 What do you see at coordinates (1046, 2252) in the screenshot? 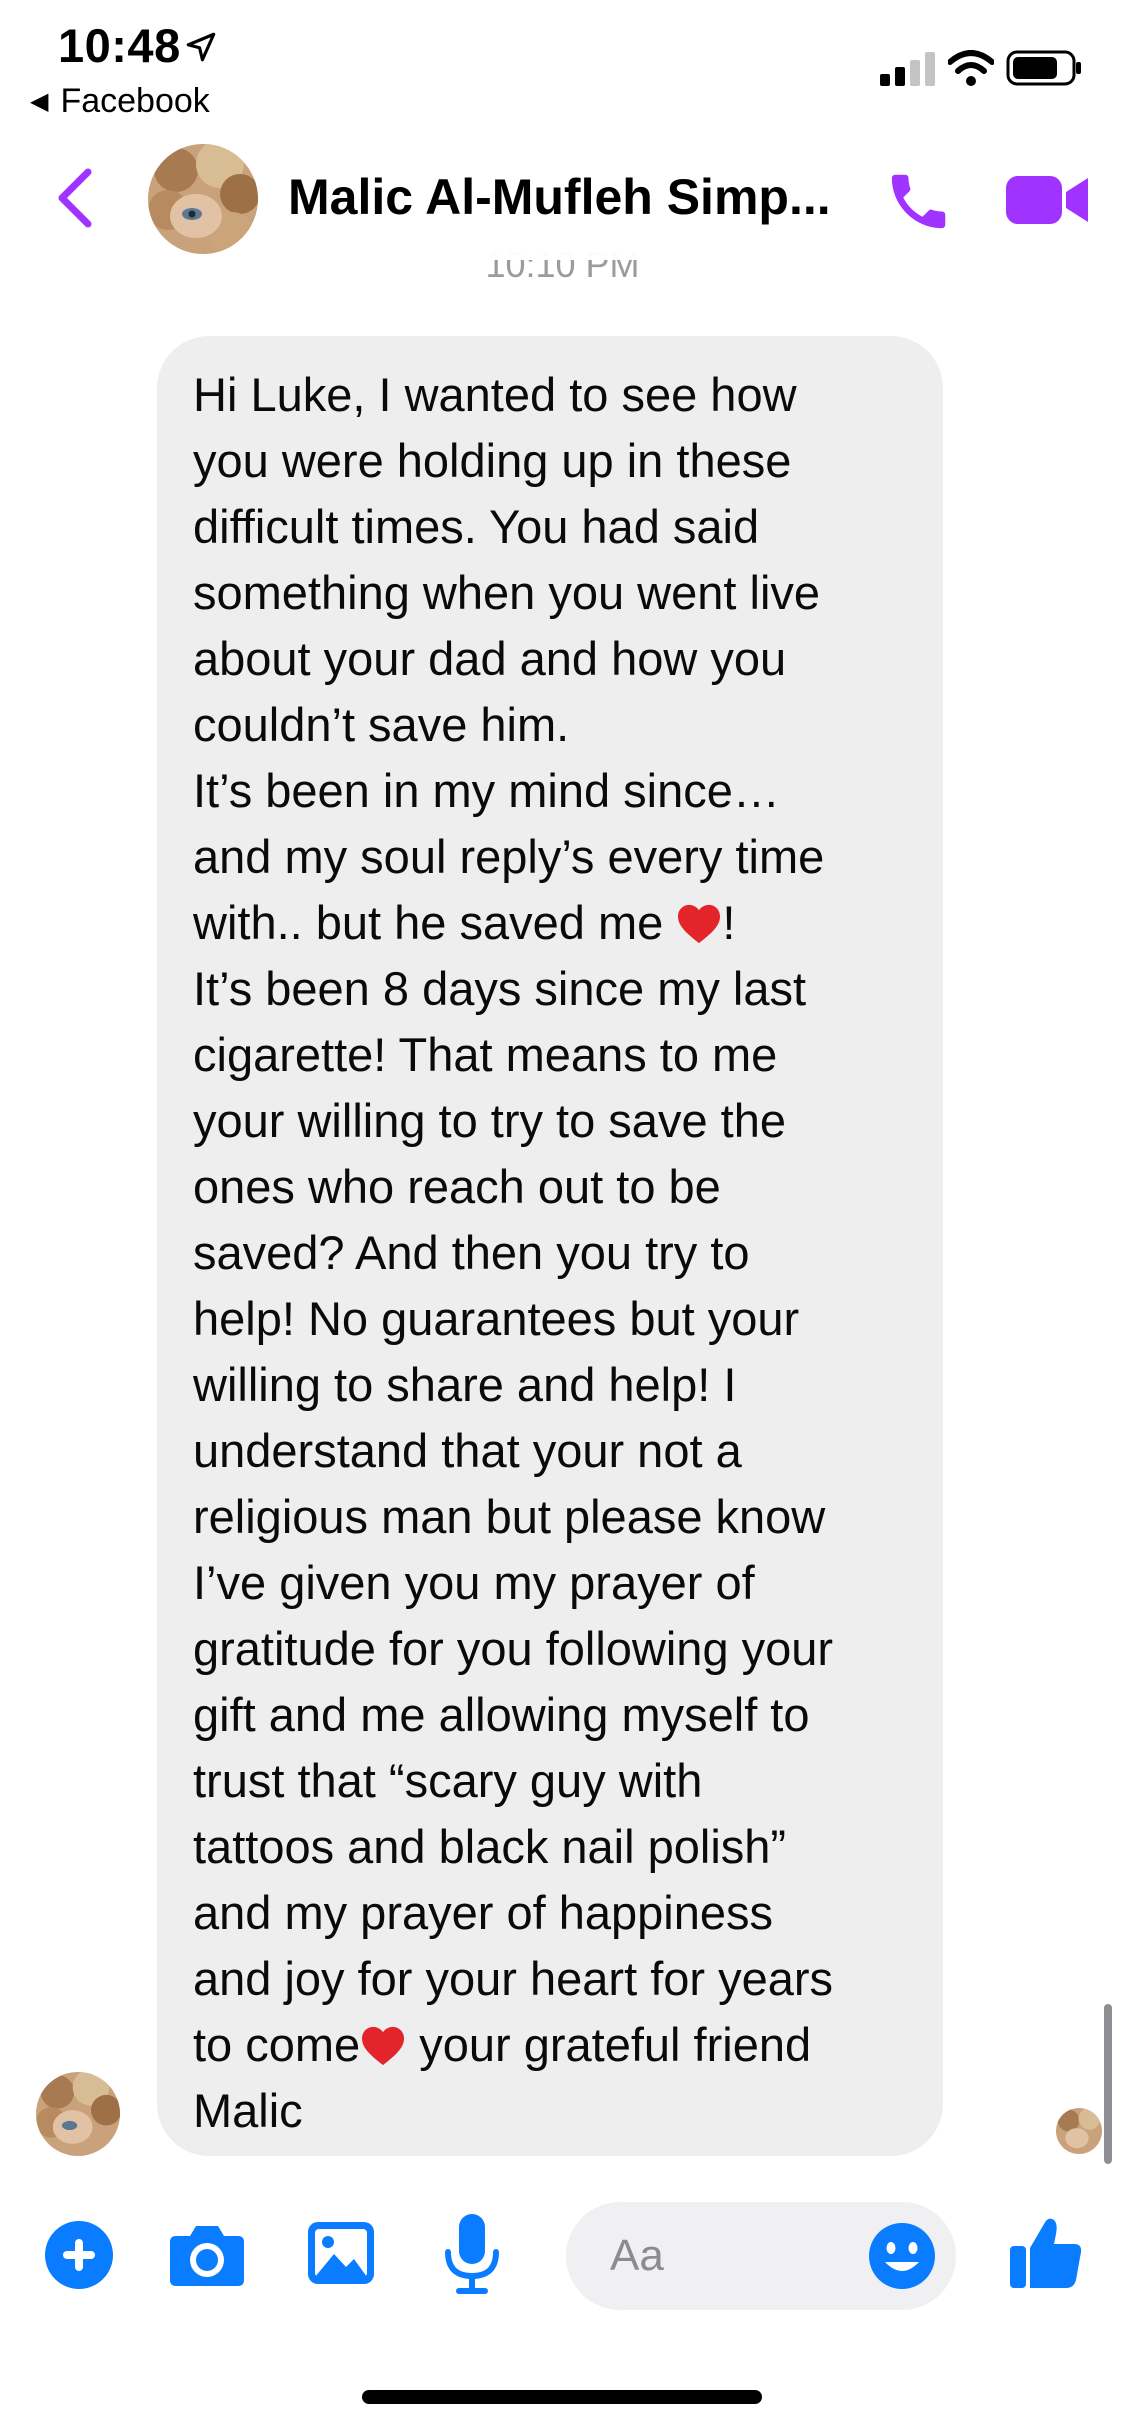
I see `thumbs-up-icon` at bounding box center [1046, 2252].